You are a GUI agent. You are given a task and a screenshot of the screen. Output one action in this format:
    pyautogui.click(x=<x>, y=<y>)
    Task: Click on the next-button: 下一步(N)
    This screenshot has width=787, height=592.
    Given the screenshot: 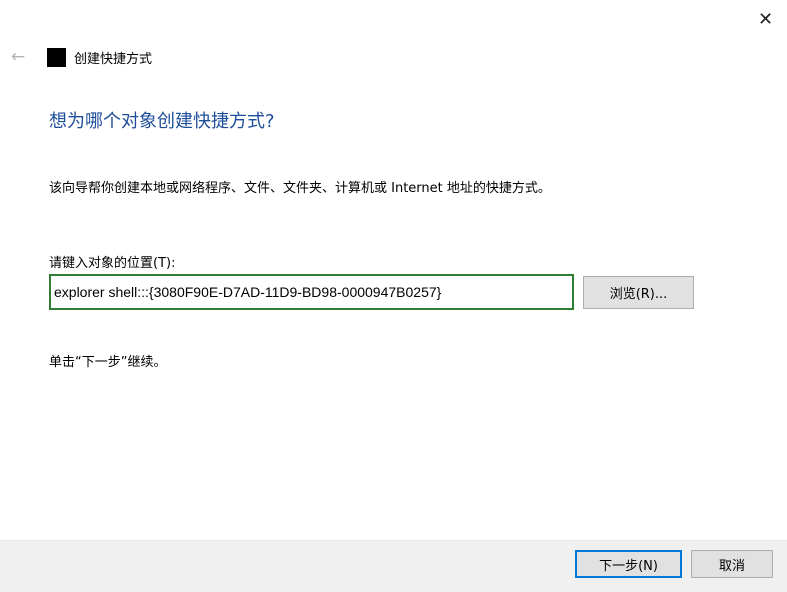 What is the action you would take?
    pyautogui.click(x=628, y=564)
    